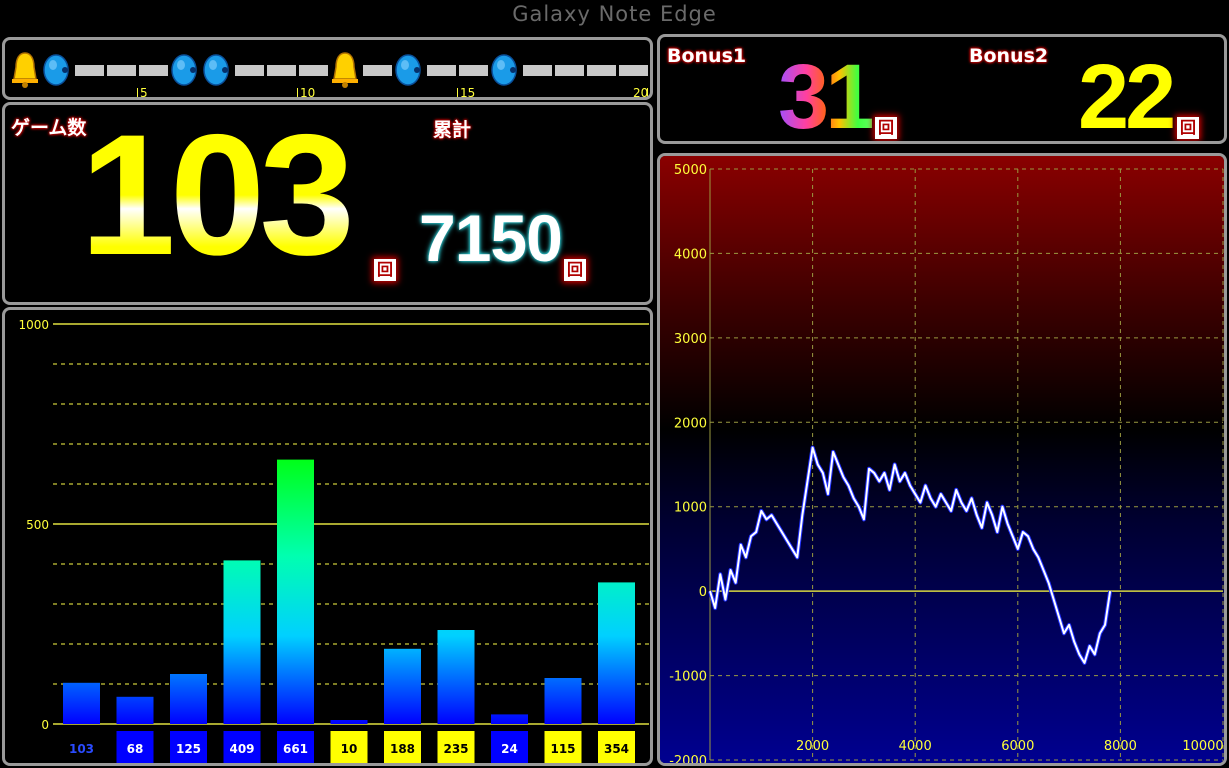  I want to click on total-games-value: 7150, so click(491, 238).